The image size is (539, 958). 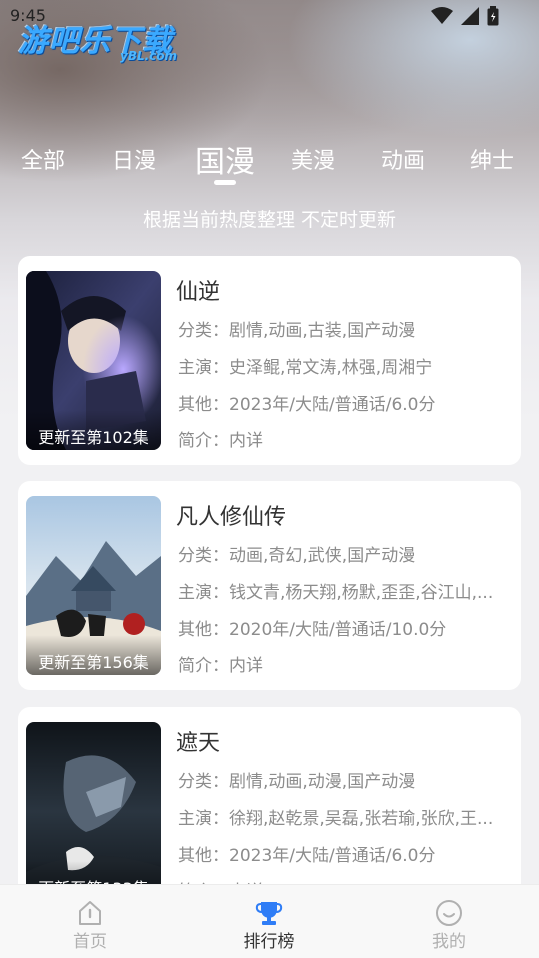 What do you see at coordinates (493, 16) in the screenshot?
I see `battery-icon` at bounding box center [493, 16].